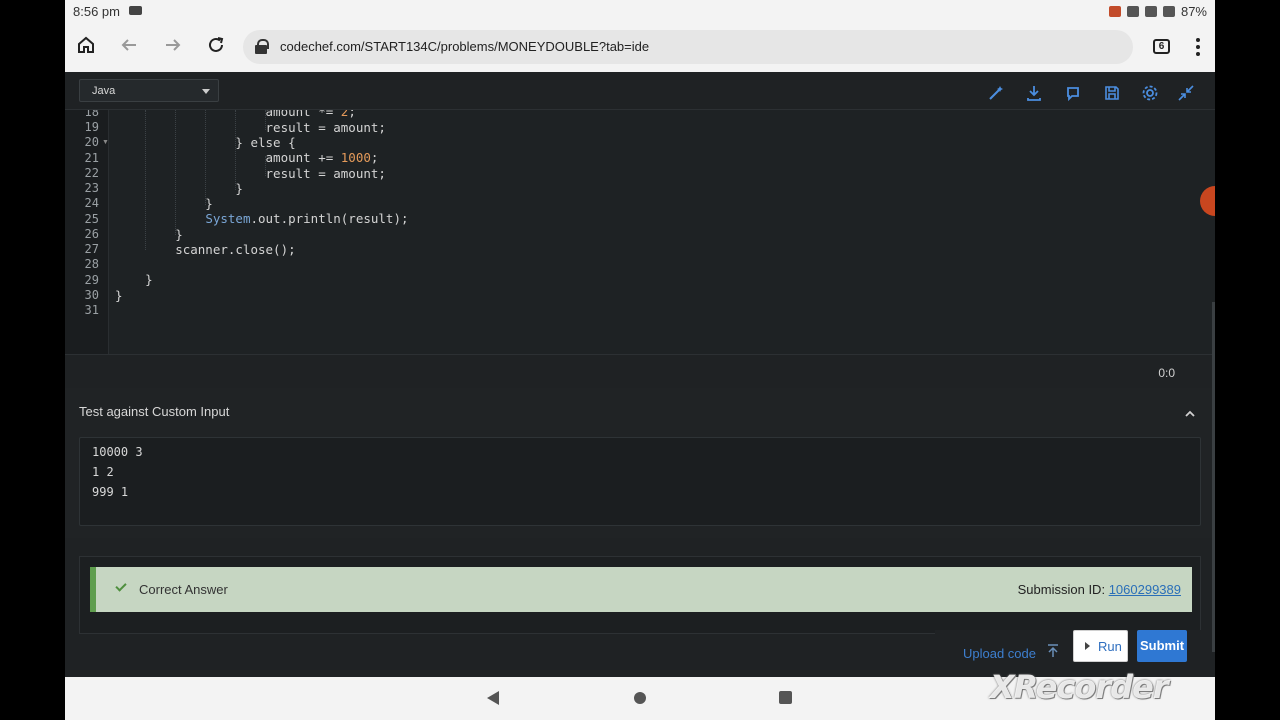 The height and width of the screenshot is (720, 1280). What do you see at coordinates (785, 697) in the screenshot?
I see `recents-square-icon` at bounding box center [785, 697].